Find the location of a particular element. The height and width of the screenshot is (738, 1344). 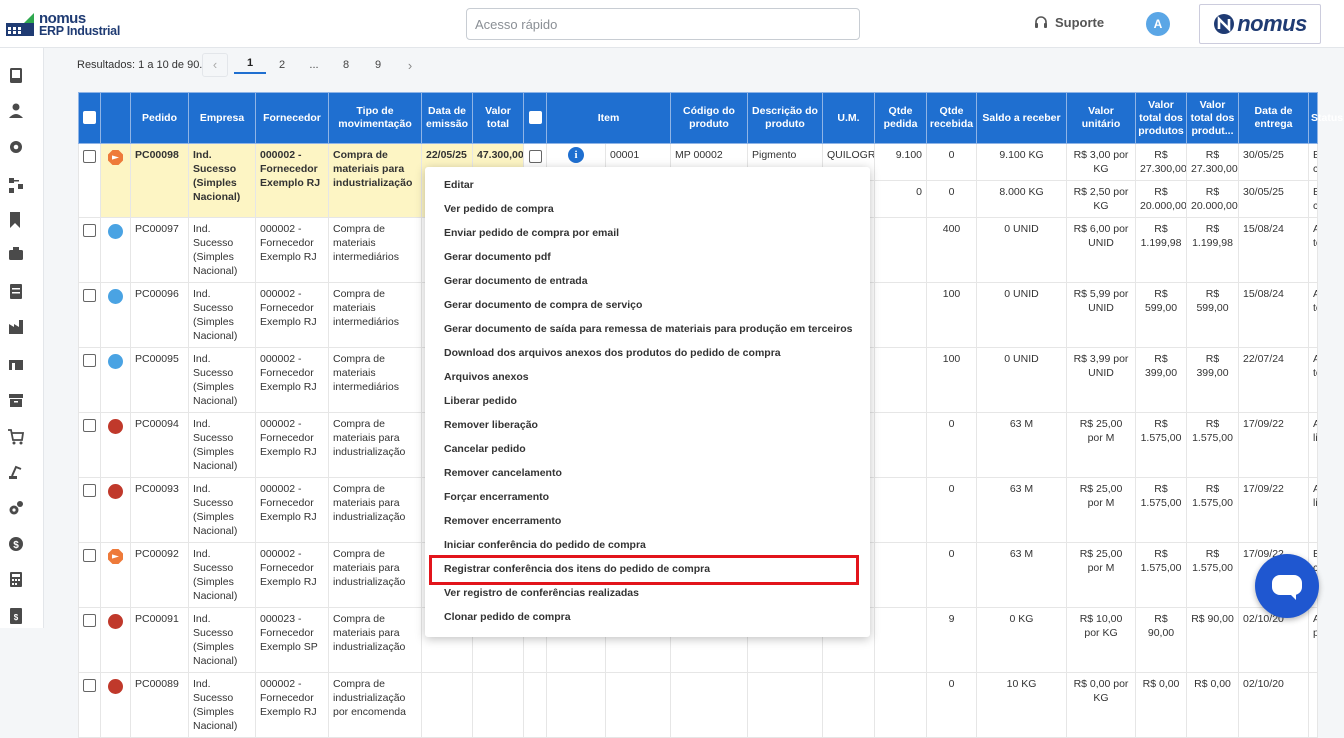

dollar-icon: $ is located at coordinates (16, 544).